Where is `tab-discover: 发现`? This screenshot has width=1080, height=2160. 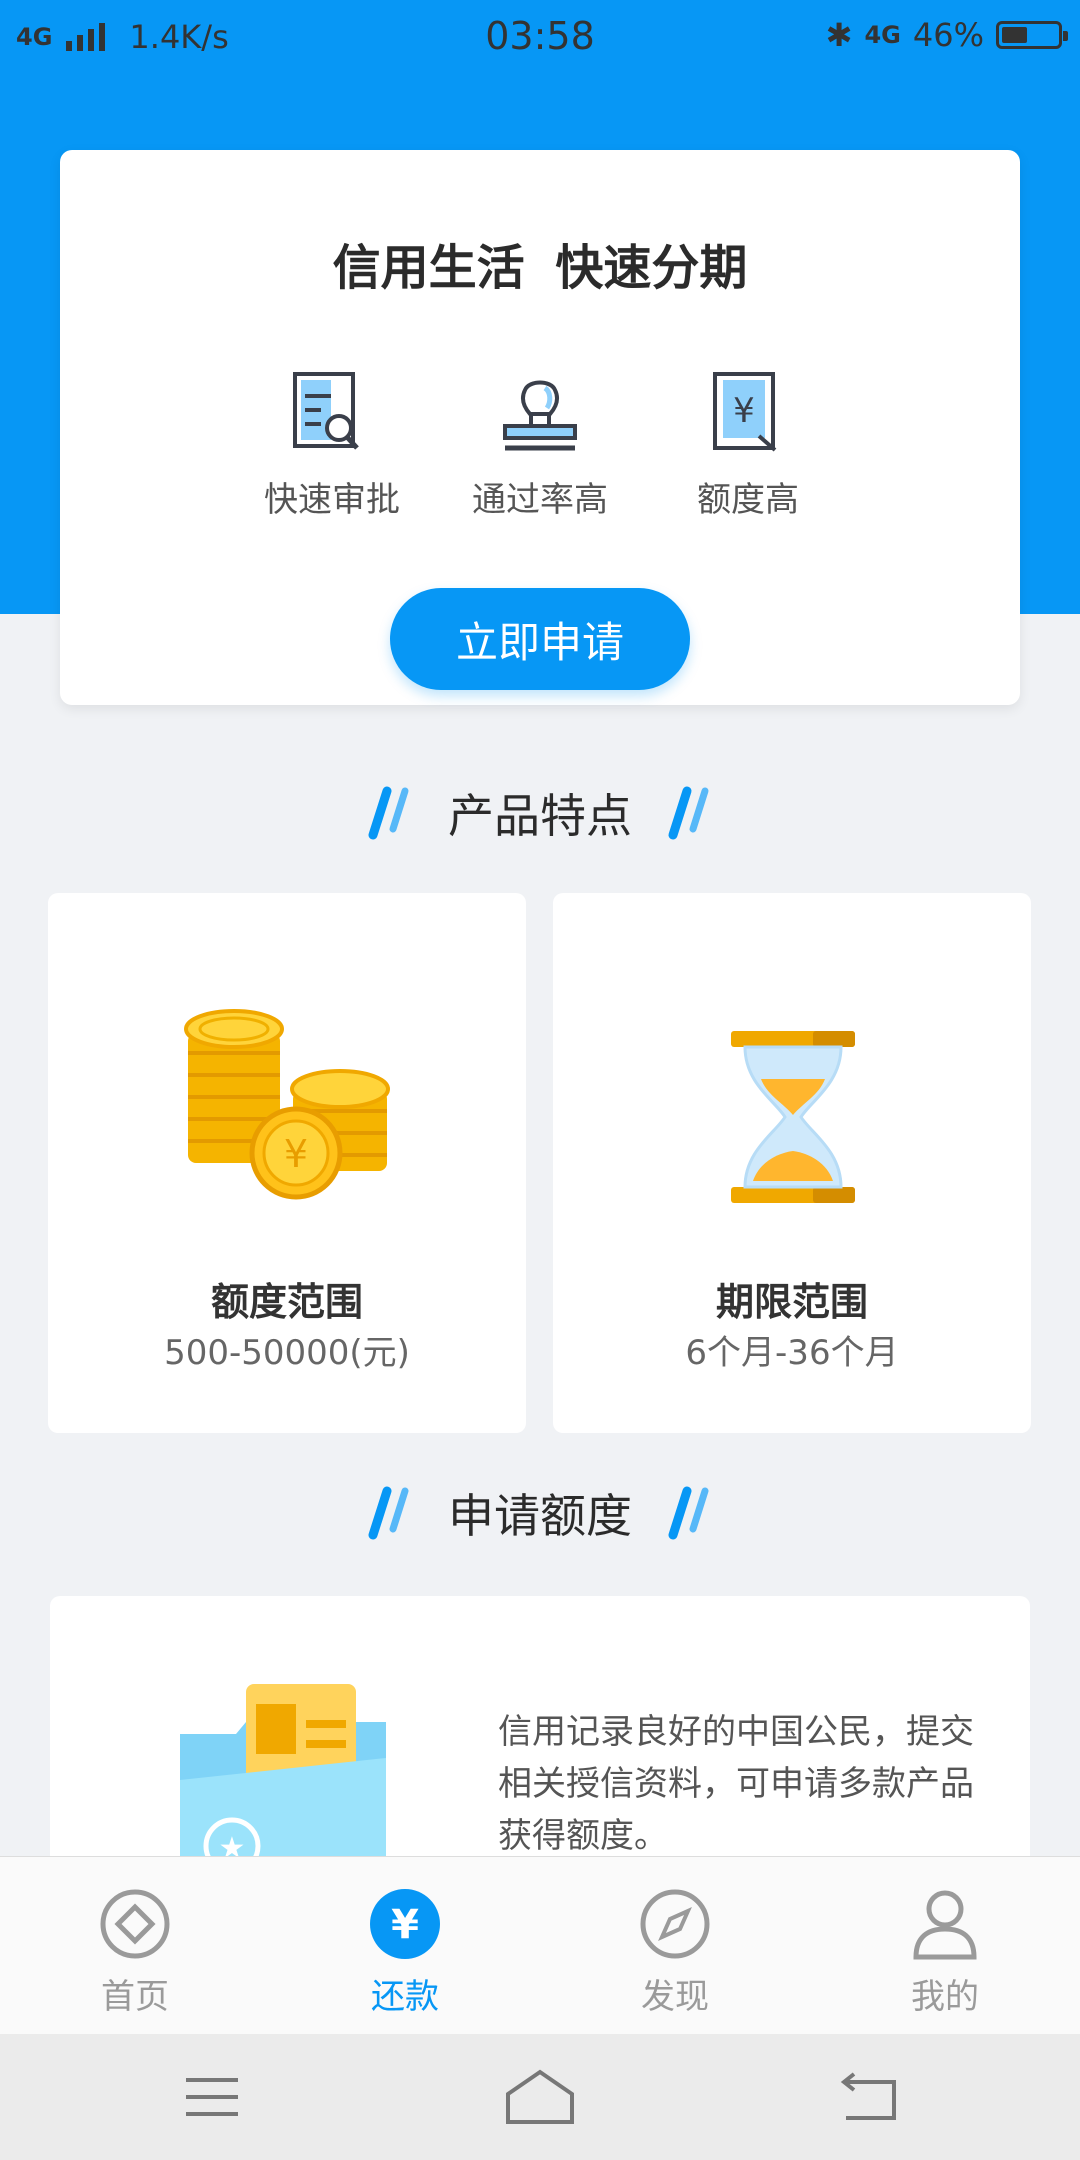 tab-discover: 发现 is located at coordinates (675, 1946).